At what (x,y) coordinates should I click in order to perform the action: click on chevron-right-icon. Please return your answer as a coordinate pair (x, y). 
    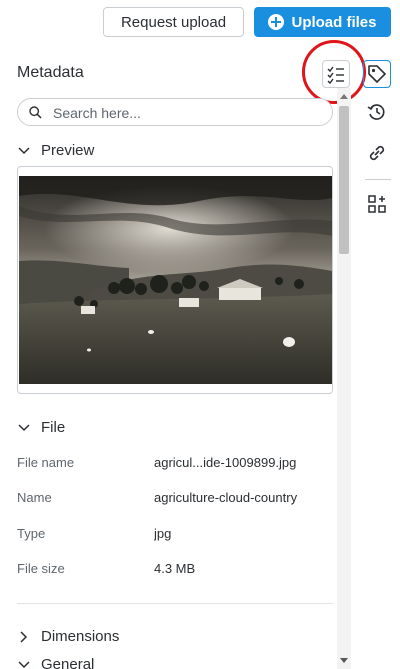
    Looking at the image, I should click on (24, 636).